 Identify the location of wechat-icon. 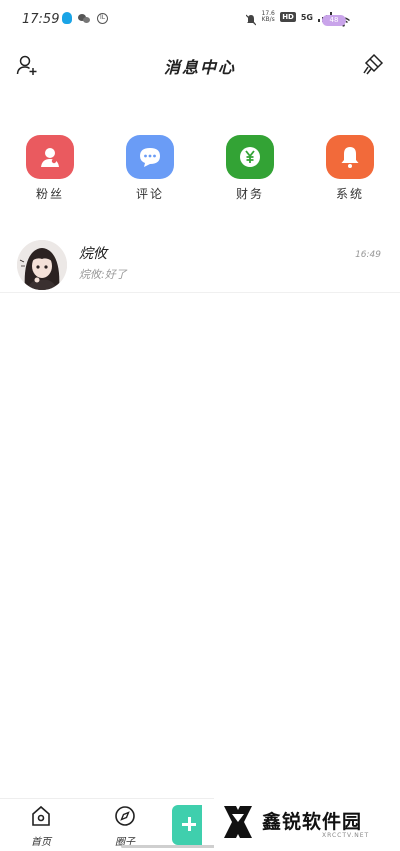
(84, 18).